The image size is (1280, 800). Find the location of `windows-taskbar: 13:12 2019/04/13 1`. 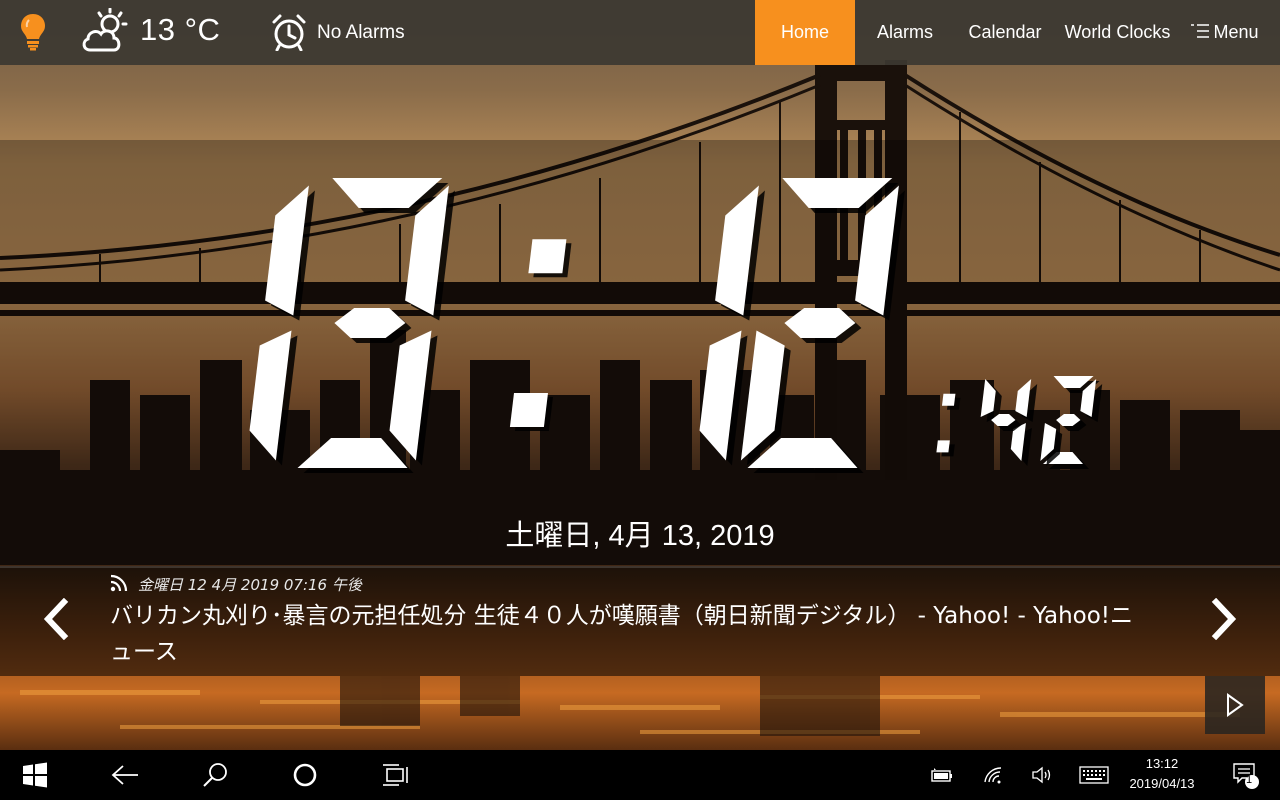

windows-taskbar: 13:12 2019/04/13 1 is located at coordinates (640, 775).